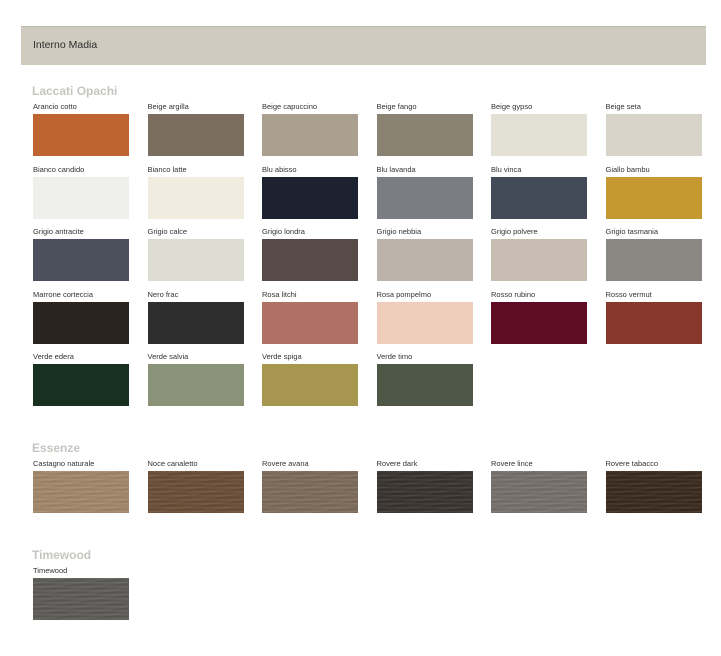  I want to click on swatch-label: Castagno naturale, so click(64, 463).